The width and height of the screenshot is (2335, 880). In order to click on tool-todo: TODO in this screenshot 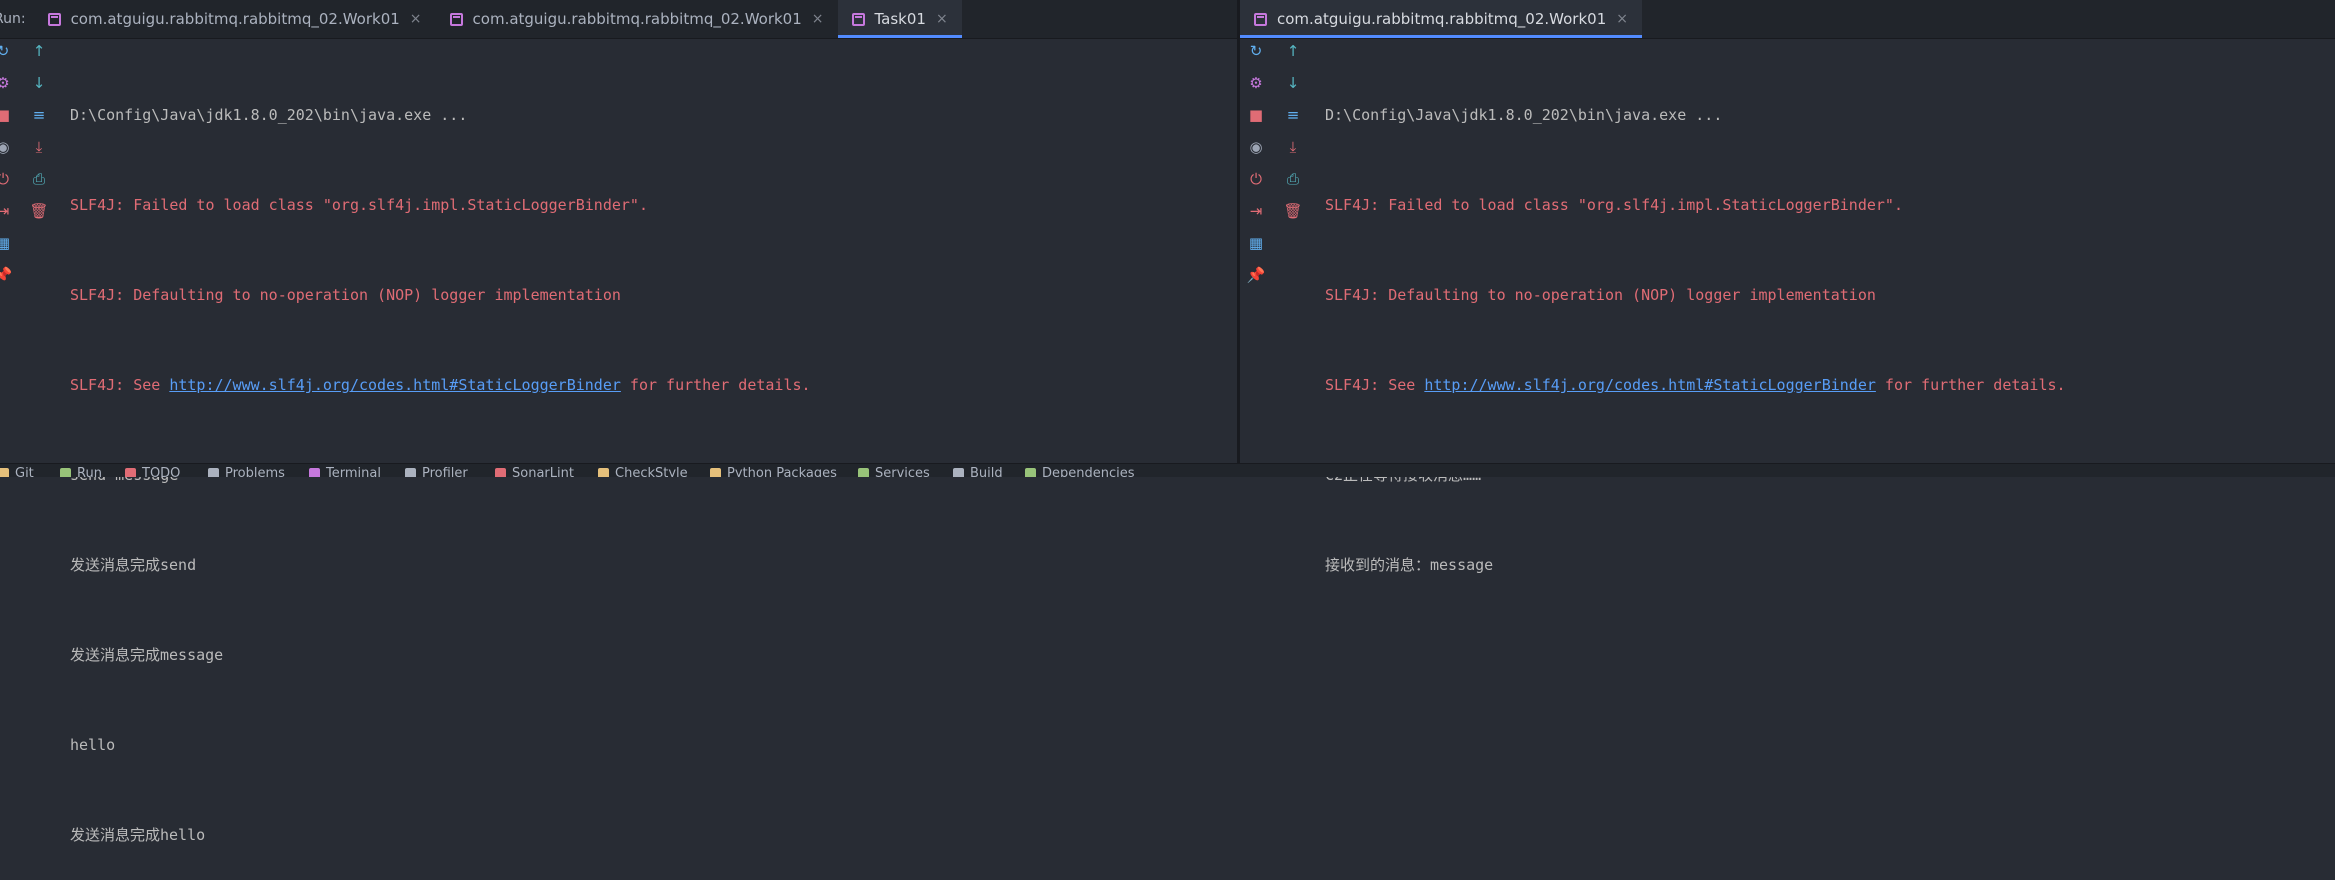, I will do `click(152, 471)`.